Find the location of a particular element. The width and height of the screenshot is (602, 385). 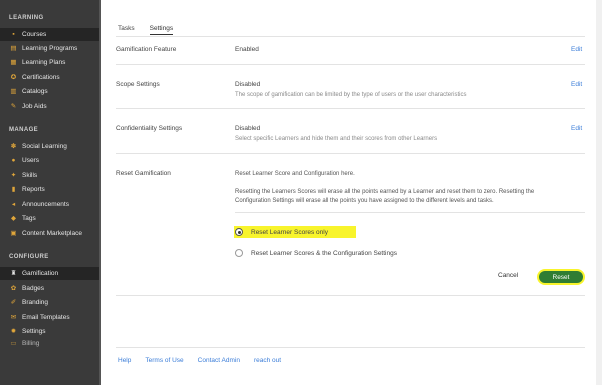

sidebar-item-courses: ▪ Courses is located at coordinates (50, 34).